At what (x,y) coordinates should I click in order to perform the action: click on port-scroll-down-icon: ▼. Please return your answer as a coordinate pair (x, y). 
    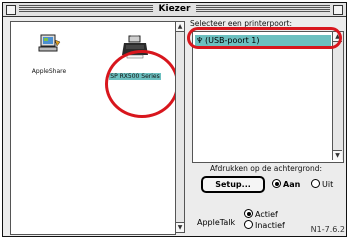
    Looking at the image, I should click on (337, 155).